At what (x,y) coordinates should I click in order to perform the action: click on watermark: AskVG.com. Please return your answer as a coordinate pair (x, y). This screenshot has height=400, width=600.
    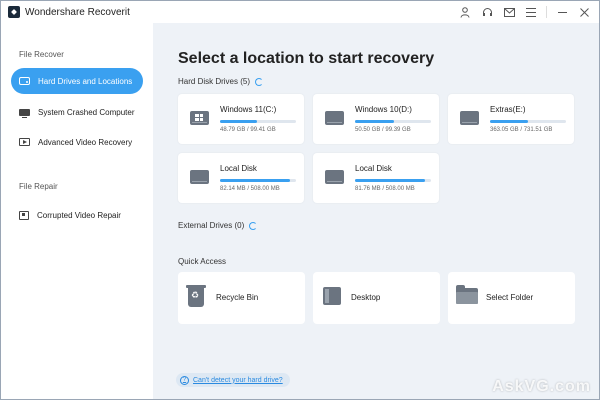
    Looking at the image, I should click on (541, 386).